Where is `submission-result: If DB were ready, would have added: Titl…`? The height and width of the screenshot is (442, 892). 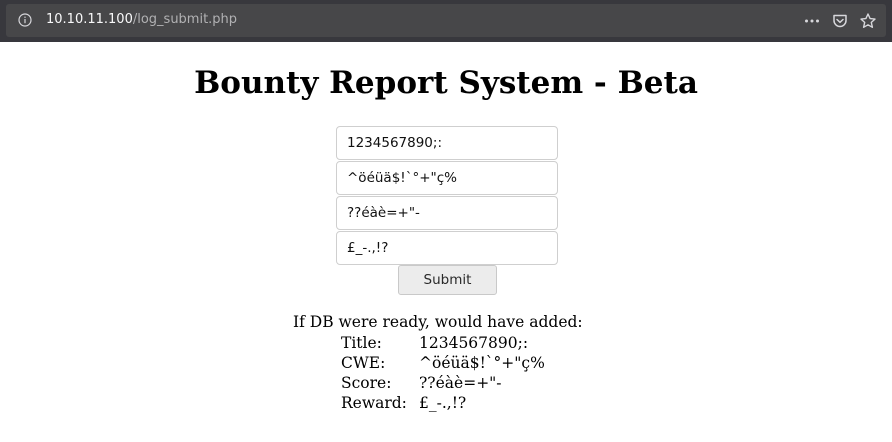 submission-result: If DB were ready, would have added: Titl… is located at coordinates (438, 362).